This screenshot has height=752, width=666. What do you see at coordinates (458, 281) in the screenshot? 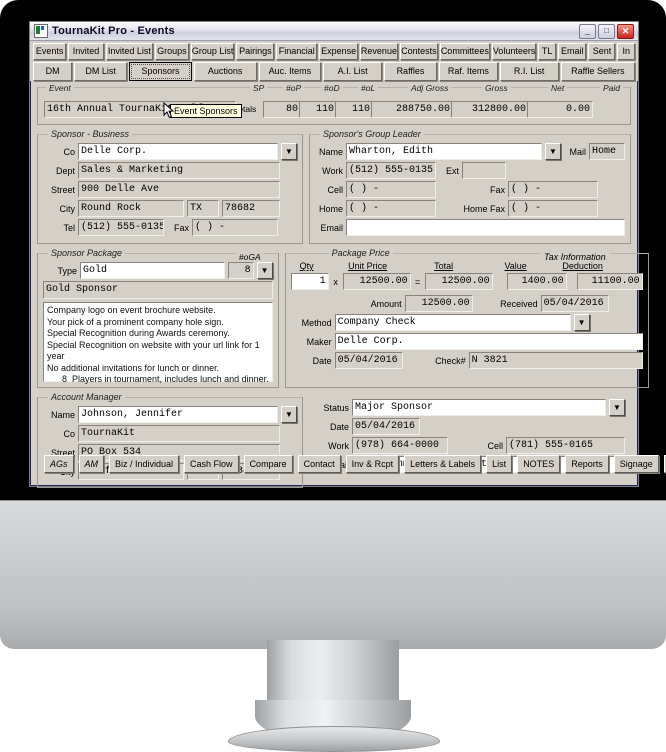
I see `total-field: 12500.00` at bounding box center [458, 281].